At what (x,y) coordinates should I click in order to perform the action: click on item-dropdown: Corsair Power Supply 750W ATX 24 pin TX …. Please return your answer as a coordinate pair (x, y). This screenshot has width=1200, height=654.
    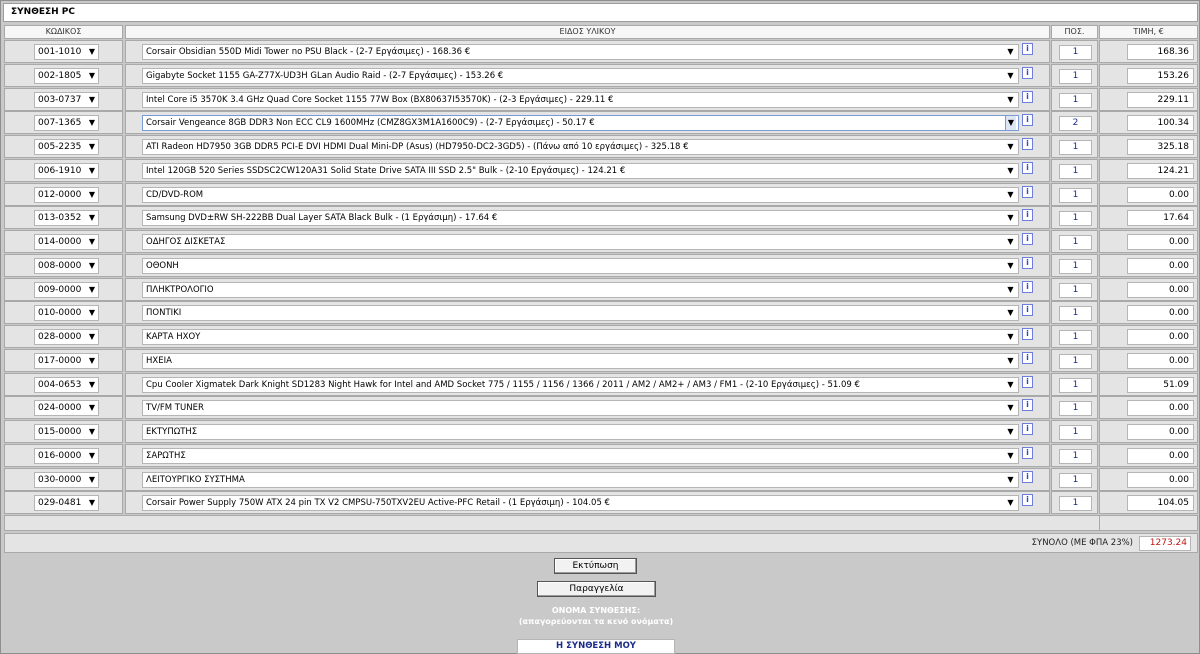
    Looking at the image, I should click on (580, 503).